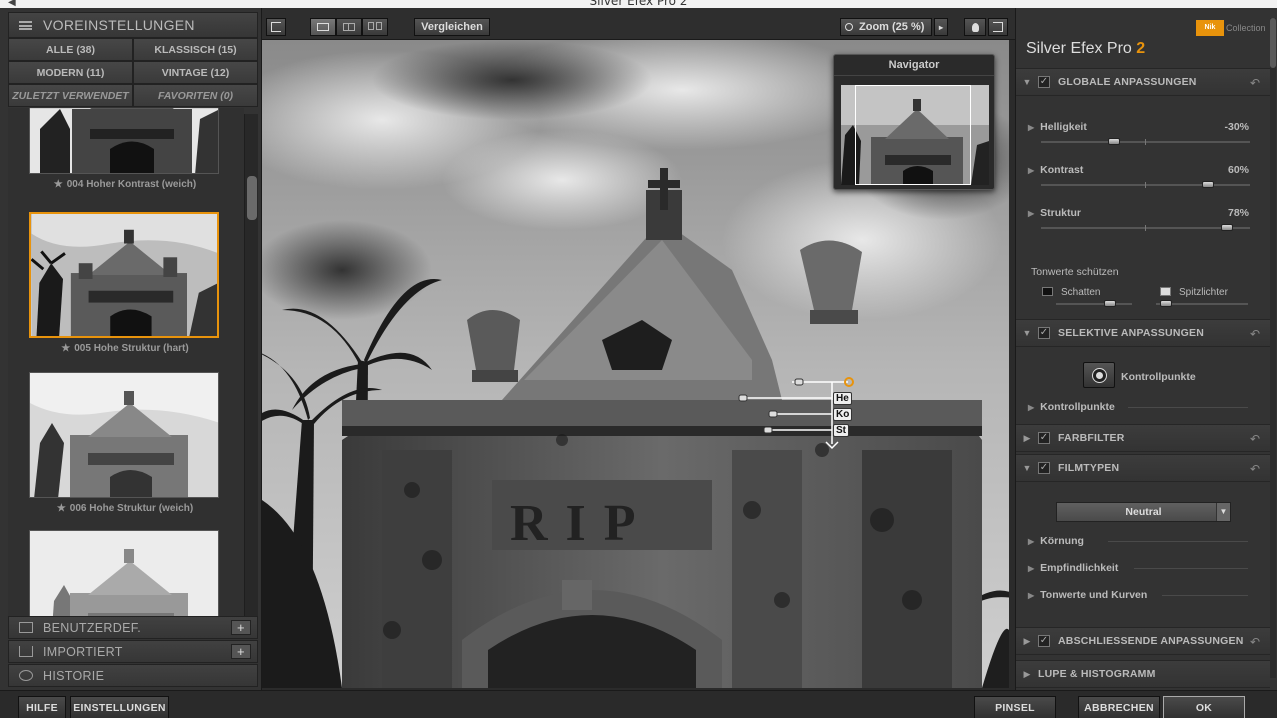 This screenshot has height=718, width=1277. I want to click on control-point-structure-tag: St, so click(841, 430).